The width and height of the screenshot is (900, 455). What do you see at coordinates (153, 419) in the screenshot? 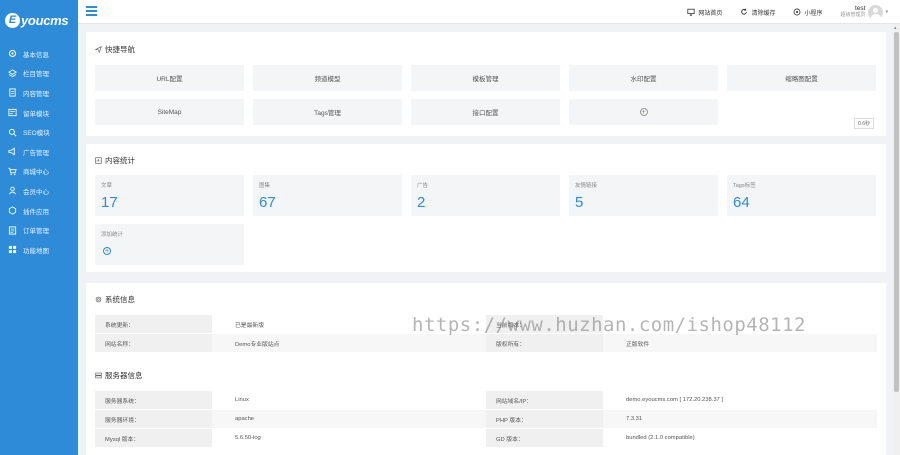
I see `info-label: 服务器环境：` at bounding box center [153, 419].